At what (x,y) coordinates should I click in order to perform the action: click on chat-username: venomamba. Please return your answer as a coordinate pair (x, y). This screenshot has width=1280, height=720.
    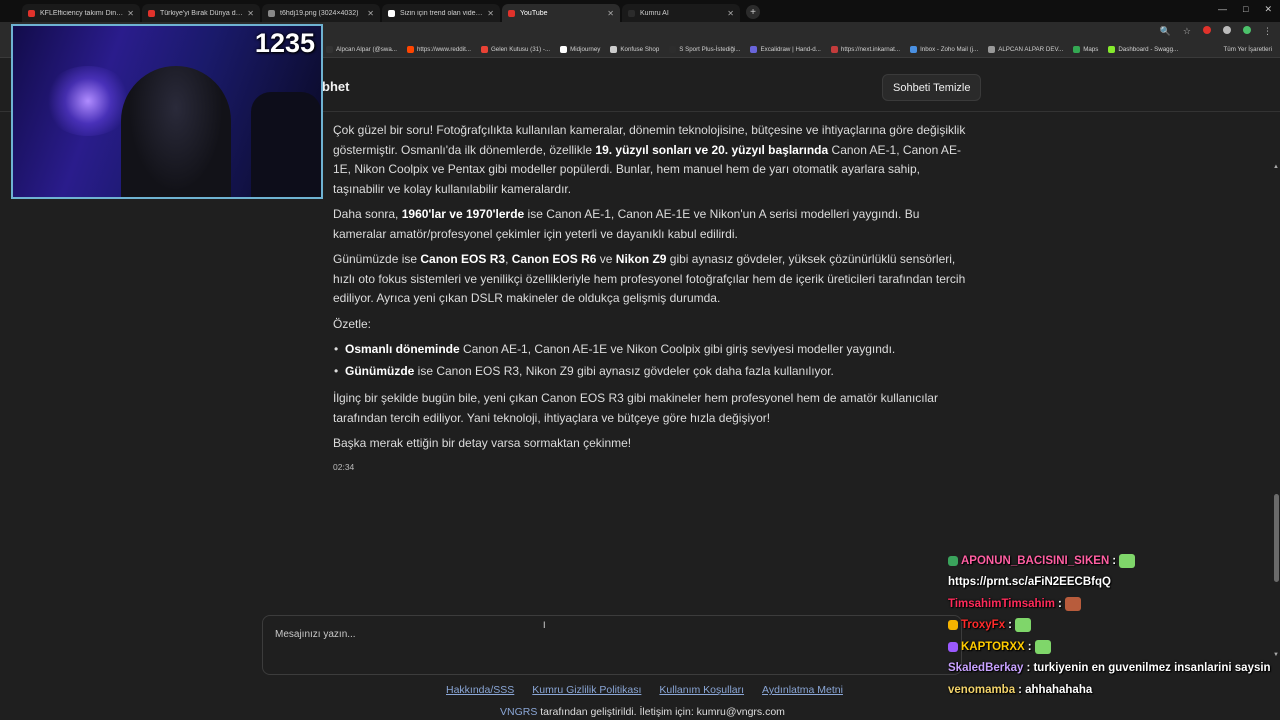
    Looking at the image, I should click on (982, 689).